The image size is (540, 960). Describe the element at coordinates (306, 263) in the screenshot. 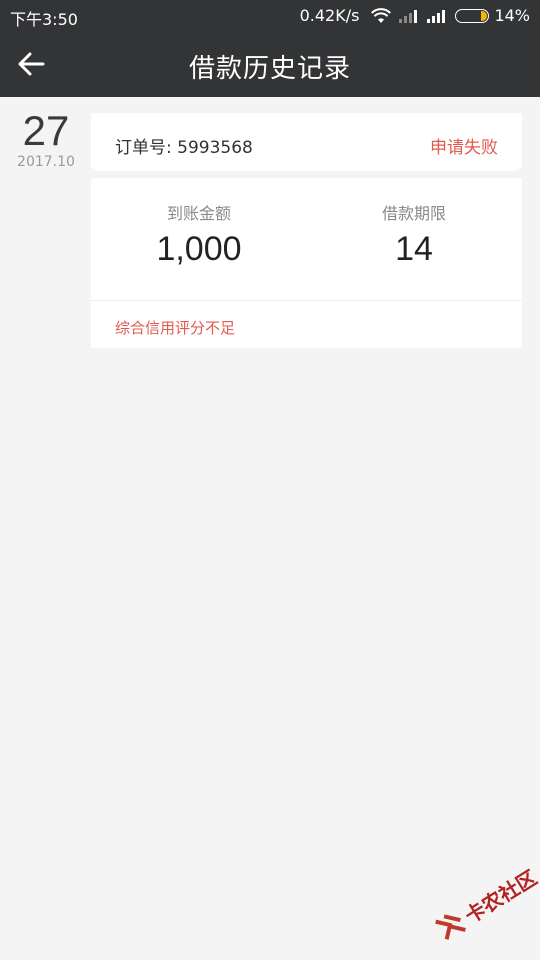

I see `order-card-body: 到账金额 1,000 借款期限 14 综合信用评分不足` at that location.